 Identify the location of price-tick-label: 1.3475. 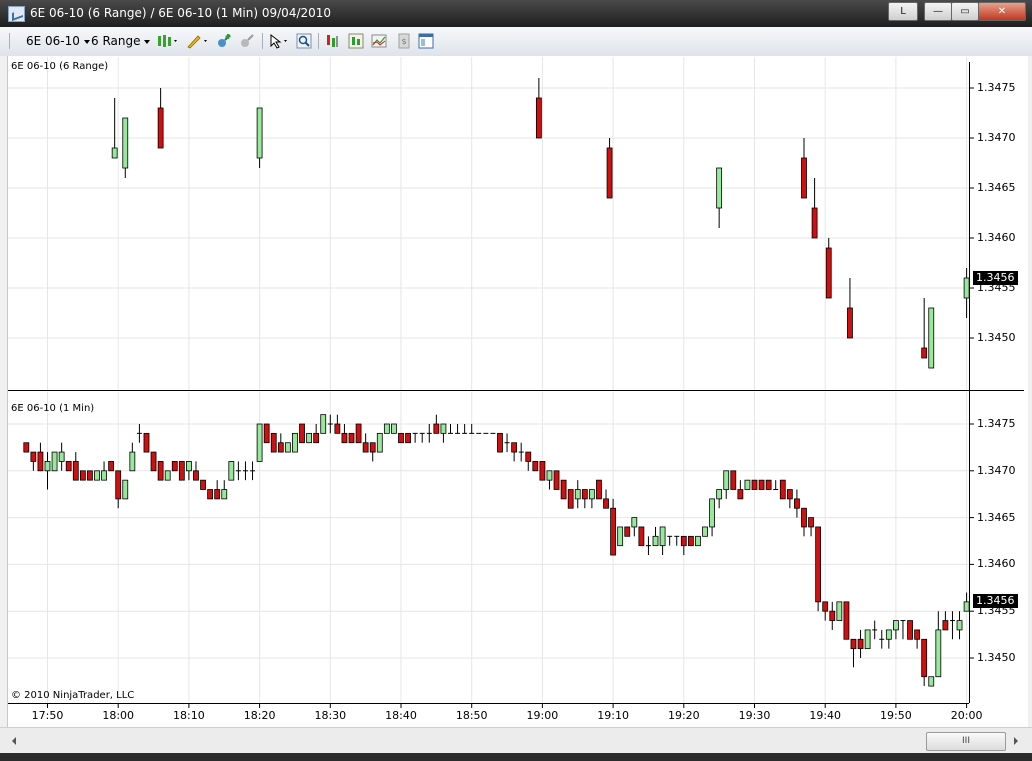
(996, 87).